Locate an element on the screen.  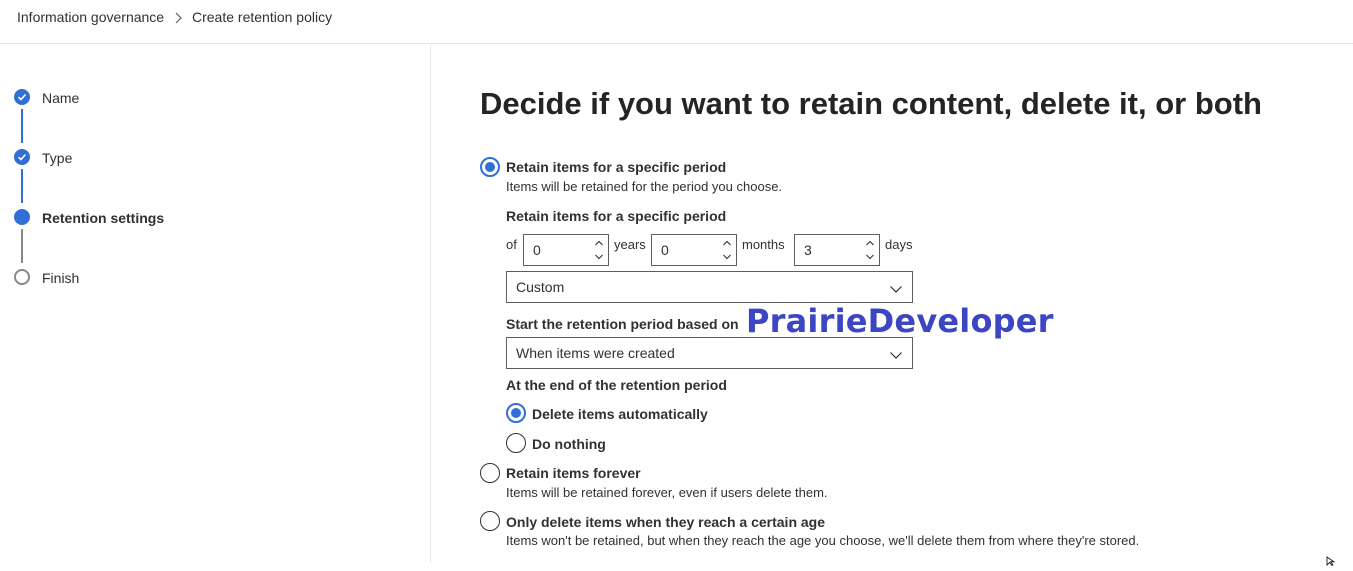
pending-step-icon is located at coordinates (22, 277).